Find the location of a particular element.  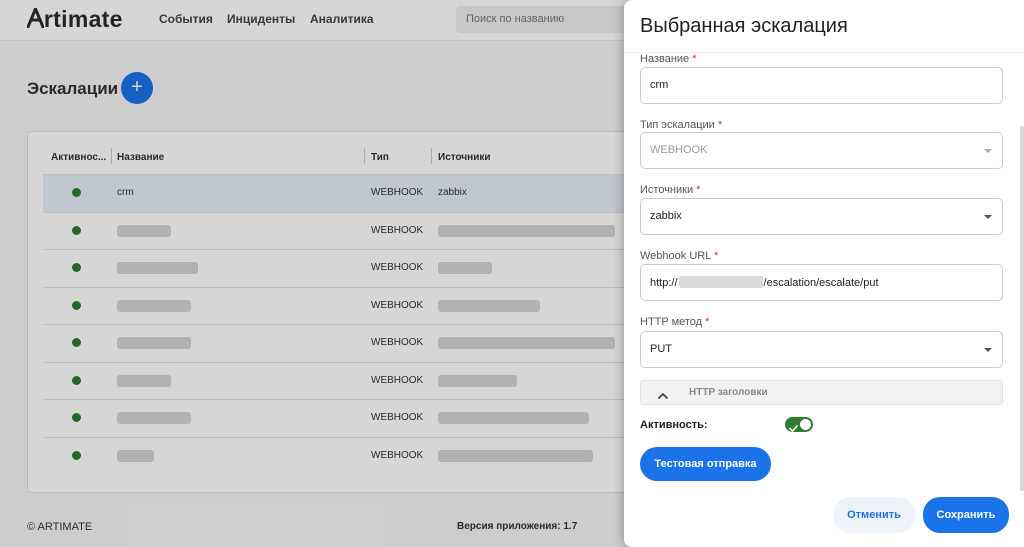

webhook-url-label: Webhook URL * is located at coordinates (679, 256).